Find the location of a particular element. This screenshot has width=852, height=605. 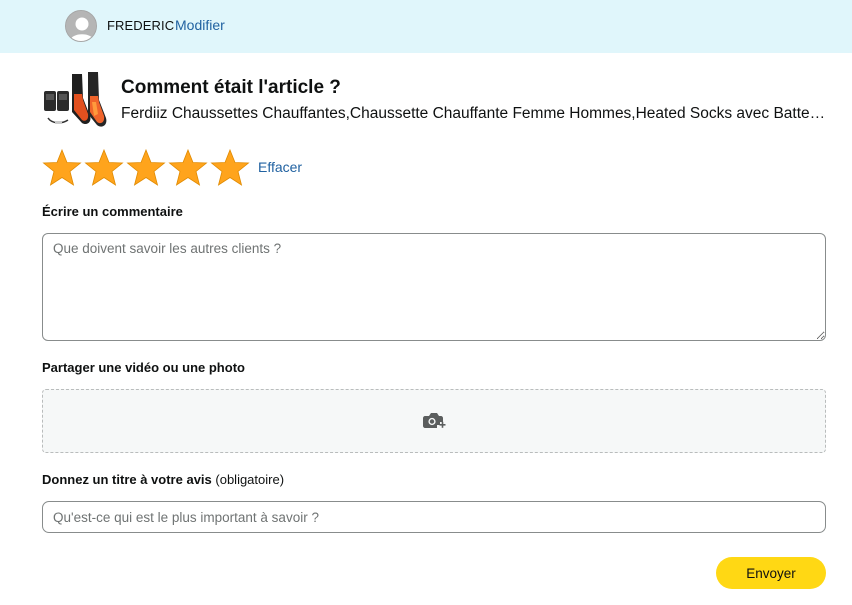

media-label: Partager une vidéo ou une photo is located at coordinates (143, 367).